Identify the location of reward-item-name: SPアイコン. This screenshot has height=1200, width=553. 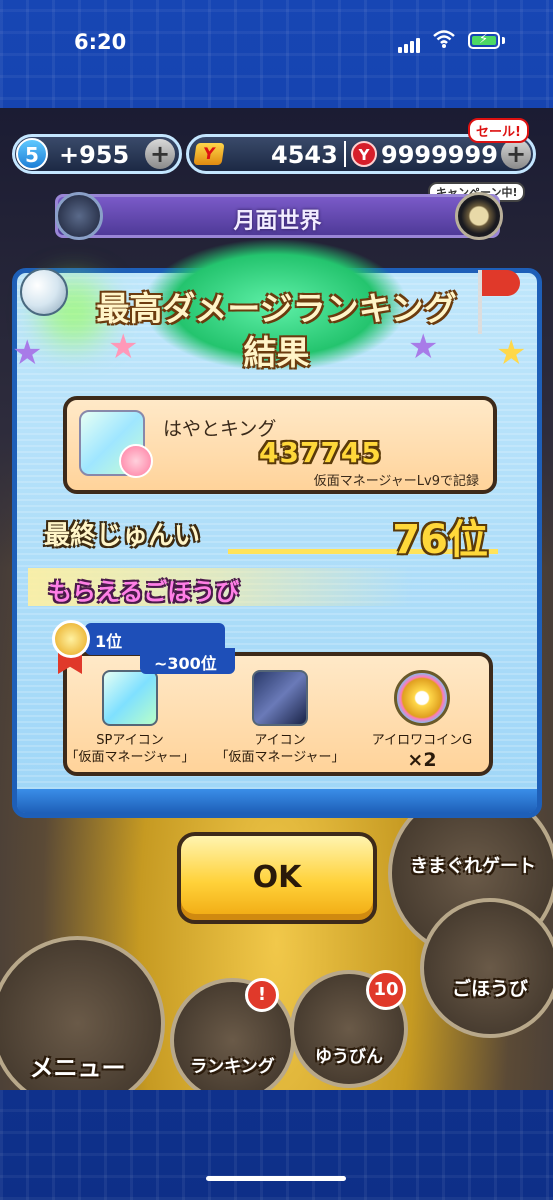
(130, 740).